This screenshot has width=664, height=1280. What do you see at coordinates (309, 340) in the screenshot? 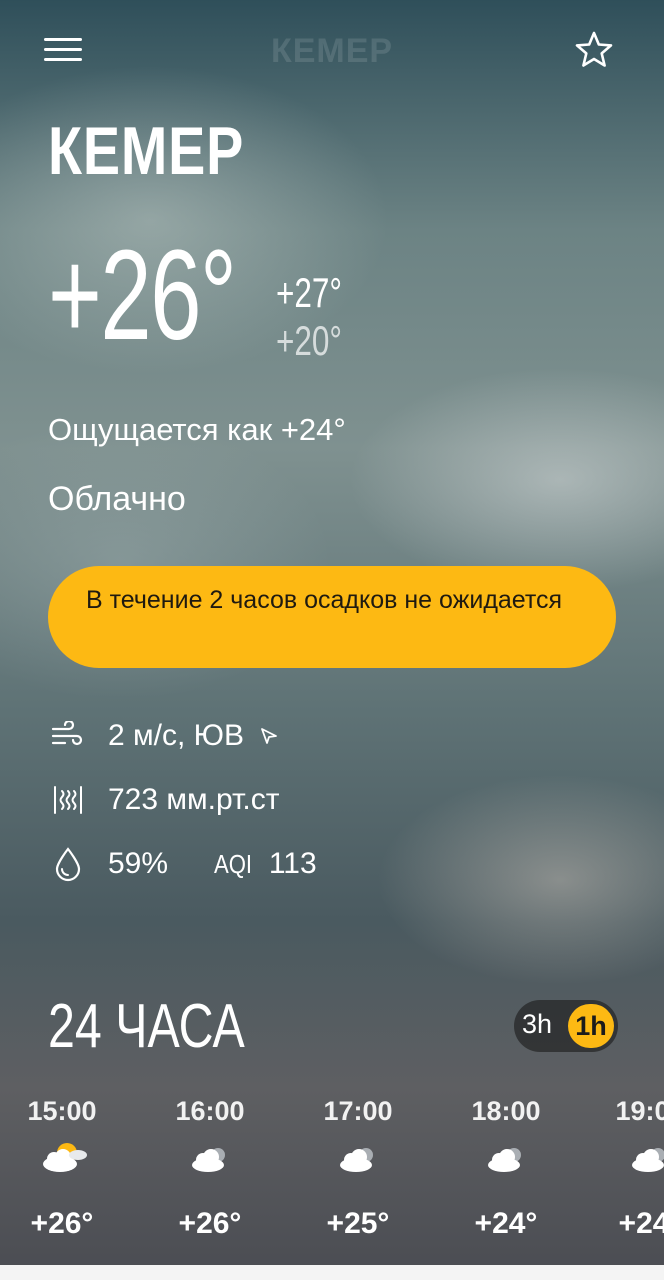
I see `temperature-low: +20°` at bounding box center [309, 340].